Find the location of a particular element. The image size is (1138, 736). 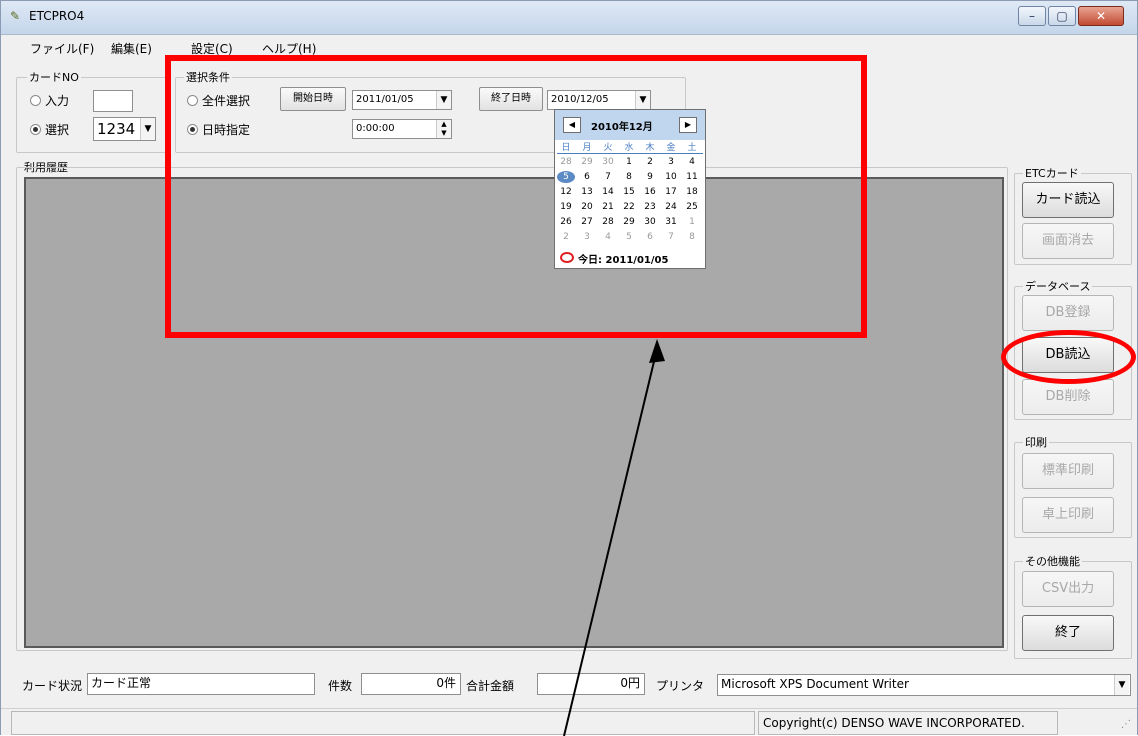

exit-button: 終了 is located at coordinates (1068, 633).